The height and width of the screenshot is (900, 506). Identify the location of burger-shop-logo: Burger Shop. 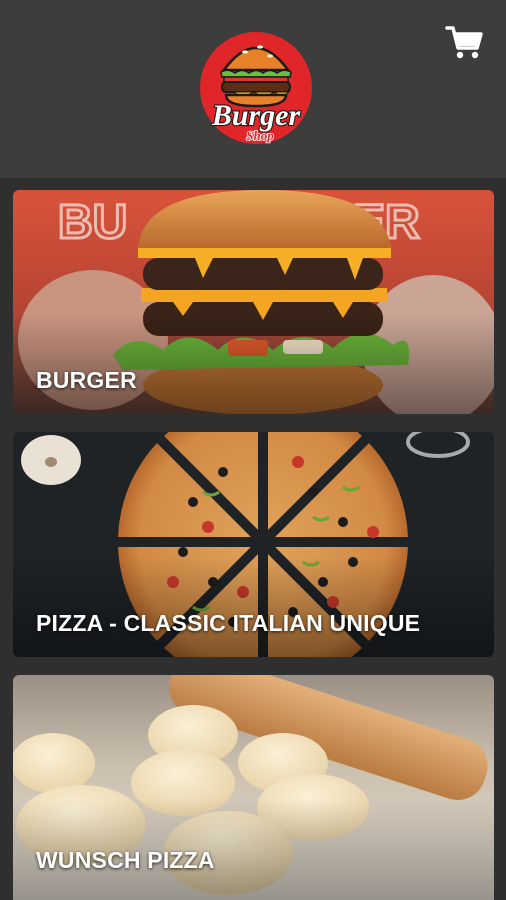
(256, 89).